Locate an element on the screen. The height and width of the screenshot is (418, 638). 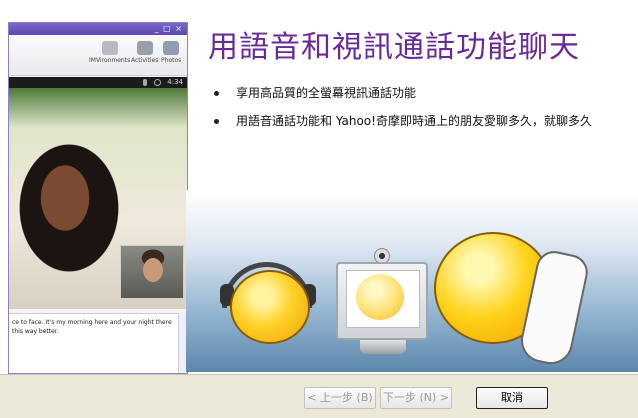
activities-button: Activities is located at coordinates (144, 52).